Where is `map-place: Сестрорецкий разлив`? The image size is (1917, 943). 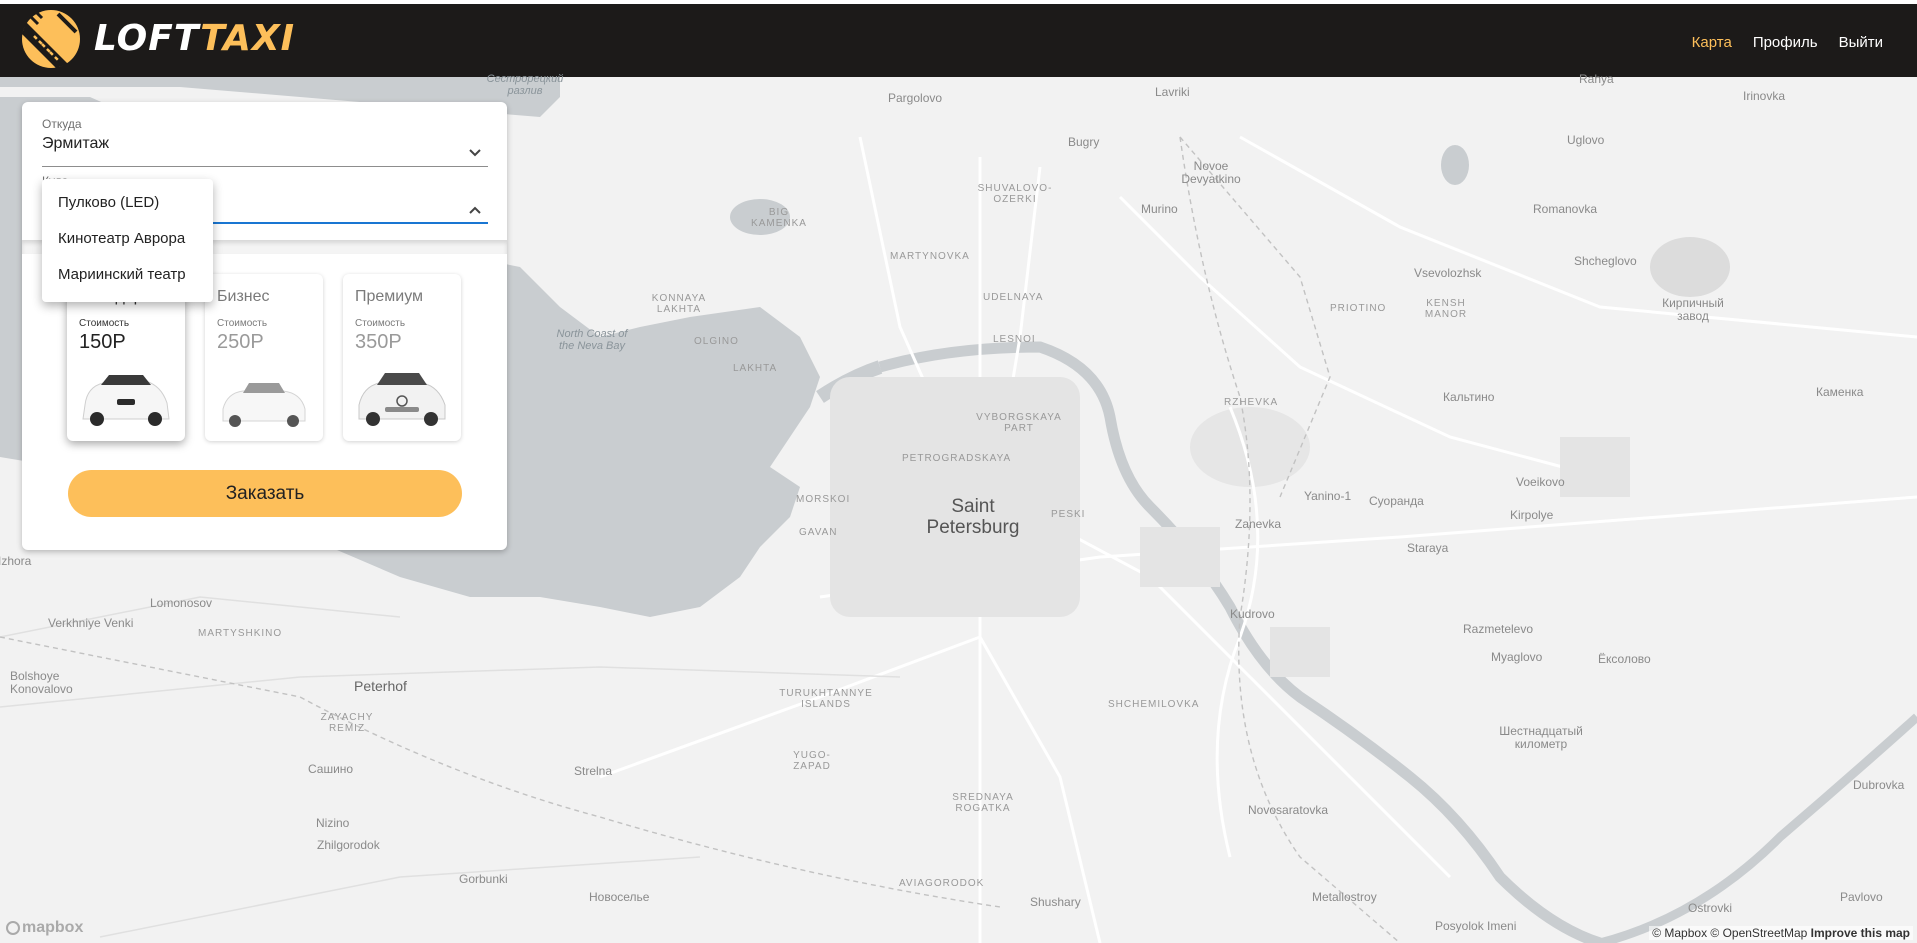 map-place: Сестрорецкий разлив is located at coordinates (525, 85).